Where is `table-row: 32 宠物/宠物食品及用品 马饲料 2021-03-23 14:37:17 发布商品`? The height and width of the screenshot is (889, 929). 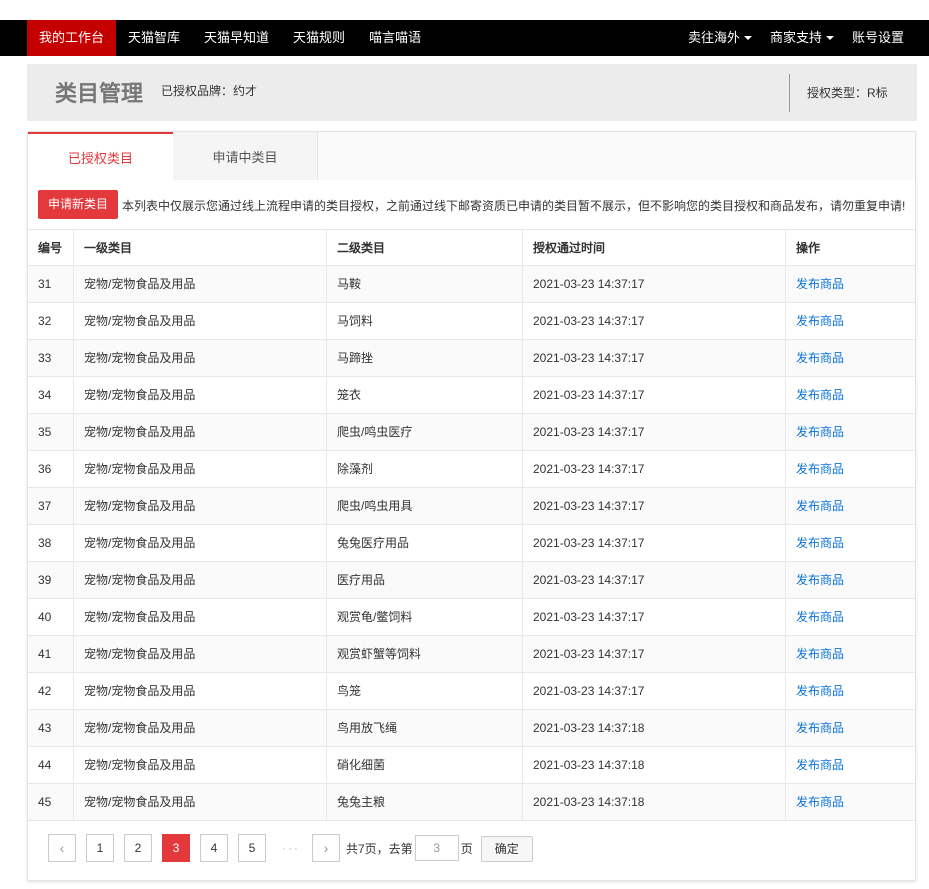 table-row: 32 宠物/宠物食品及用品 马饲料 2021-03-23 14:37:17 发布商品 is located at coordinates (471, 321).